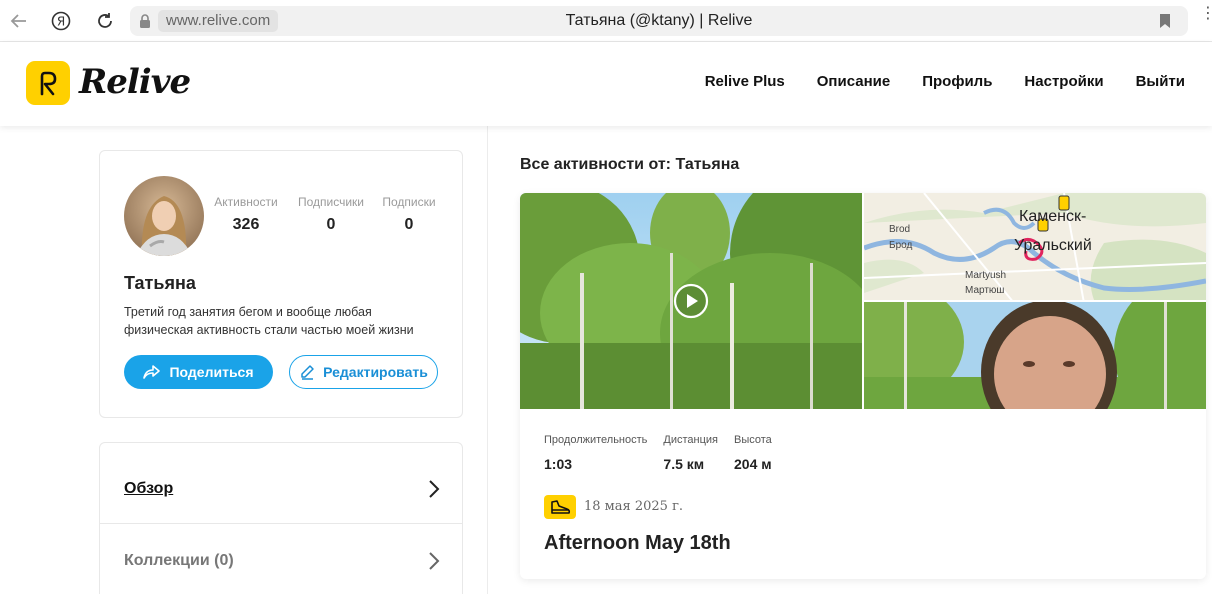 Image resolution: width=1212 pixels, height=594 pixels. Describe the element at coordinates (179, 560) in the screenshot. I see `menu-item-label: Коллекции (0)` at that location.